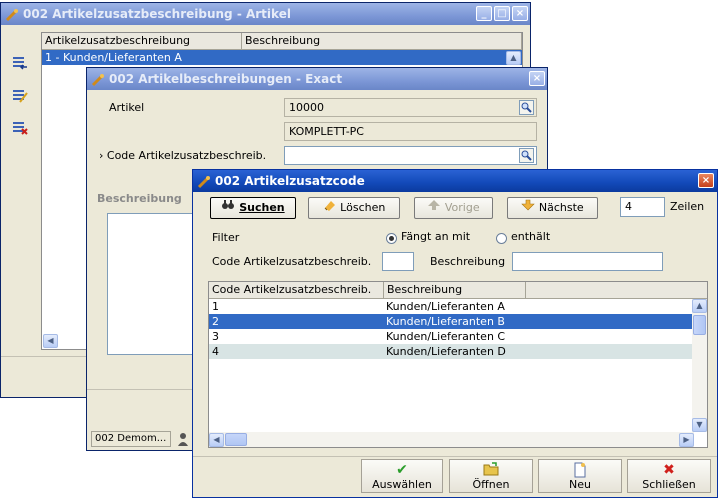 The height and width of the screenshot is (498, 718). Describe the element at coordinates (561, 207) in the screenshot. I see `naechste-label: Nächste` at that location.